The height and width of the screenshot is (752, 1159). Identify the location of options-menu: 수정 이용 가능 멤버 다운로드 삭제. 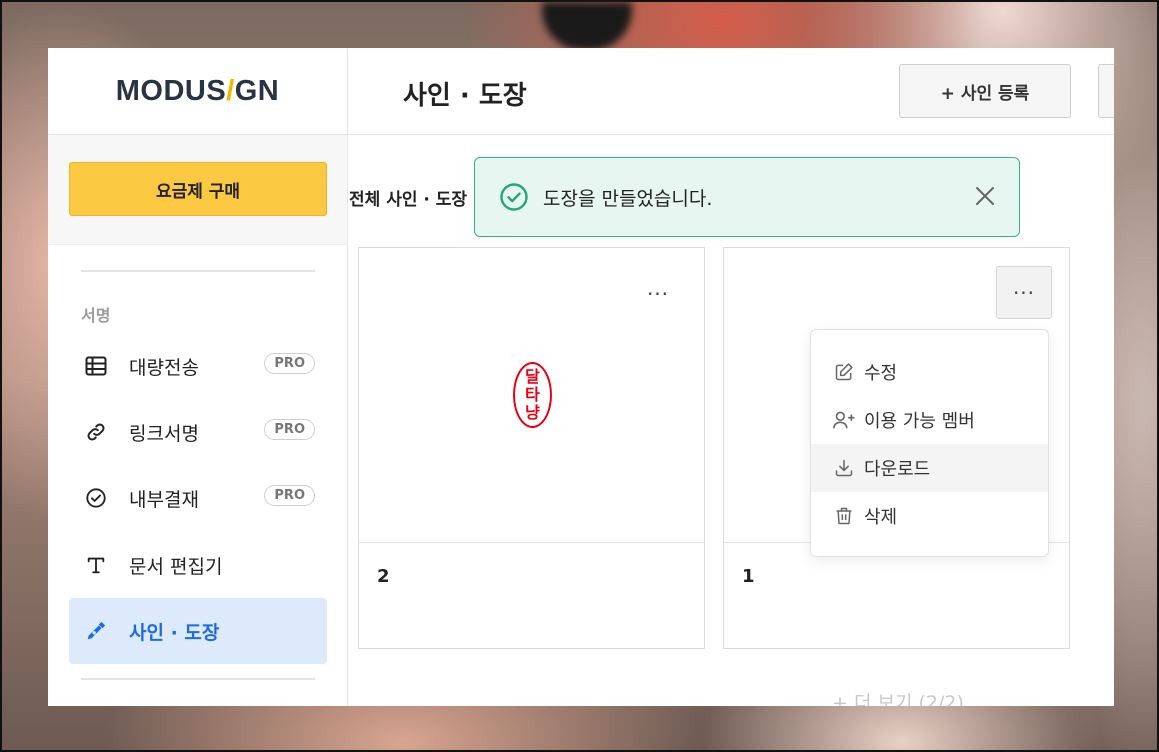
(929, 443).